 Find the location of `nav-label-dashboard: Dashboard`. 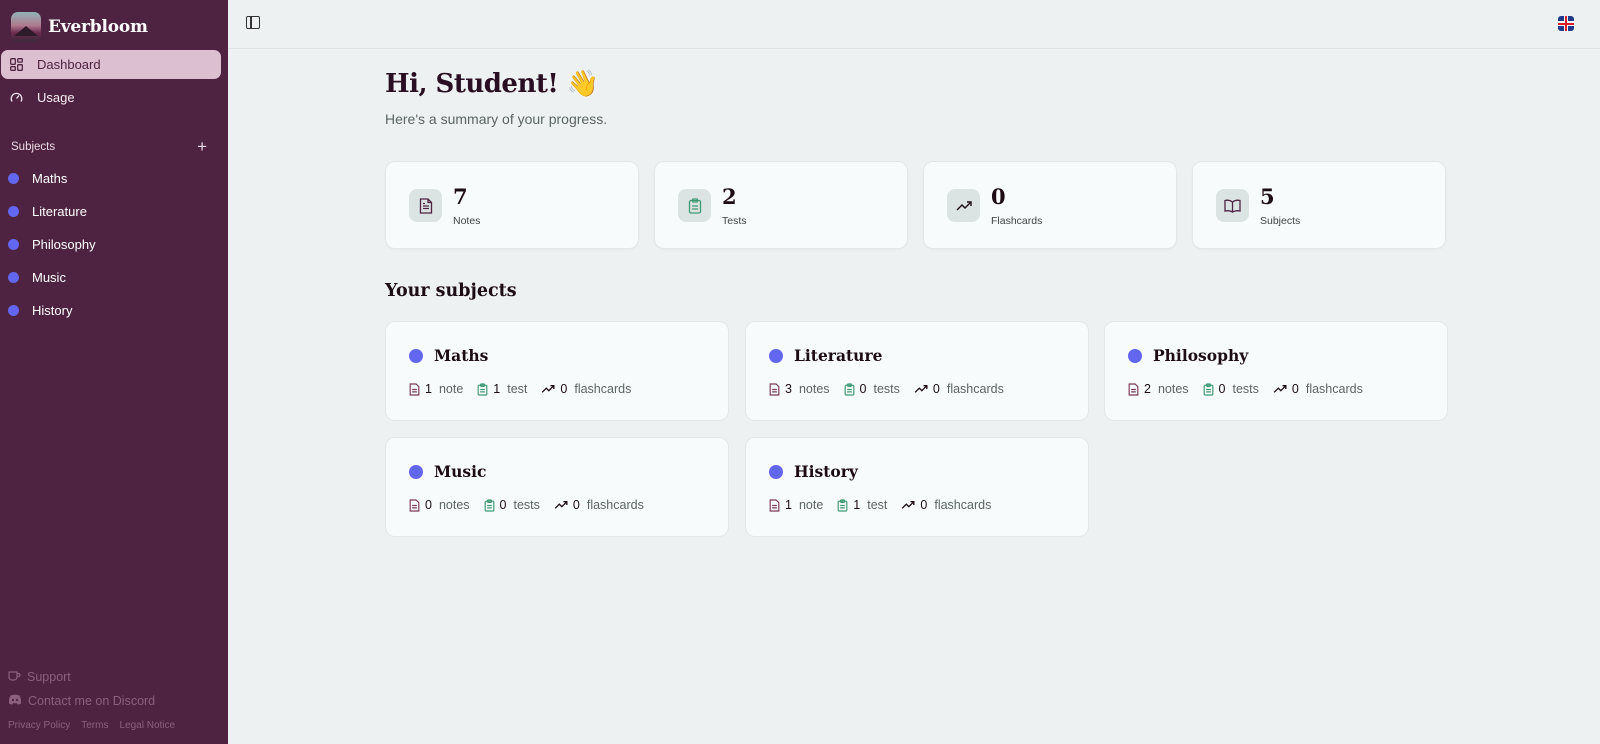

nav-label-dashboard: Dashboard is located at coordinates (69, 64).